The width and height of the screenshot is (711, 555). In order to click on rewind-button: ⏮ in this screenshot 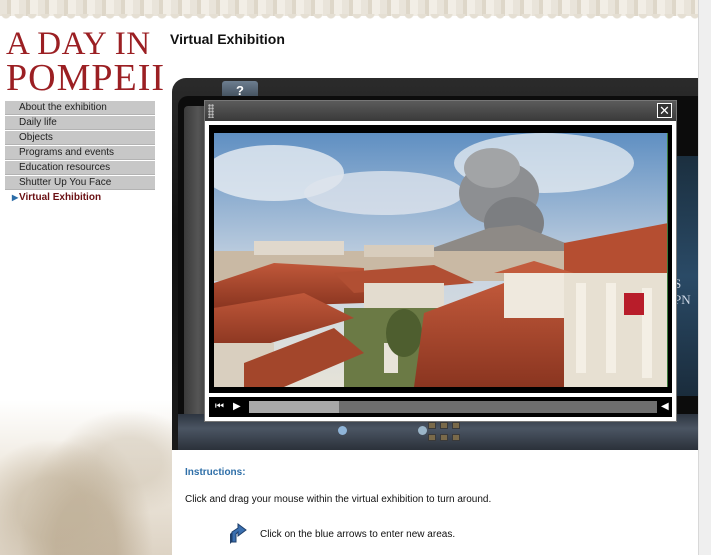, I will do `click(219, 407)`.